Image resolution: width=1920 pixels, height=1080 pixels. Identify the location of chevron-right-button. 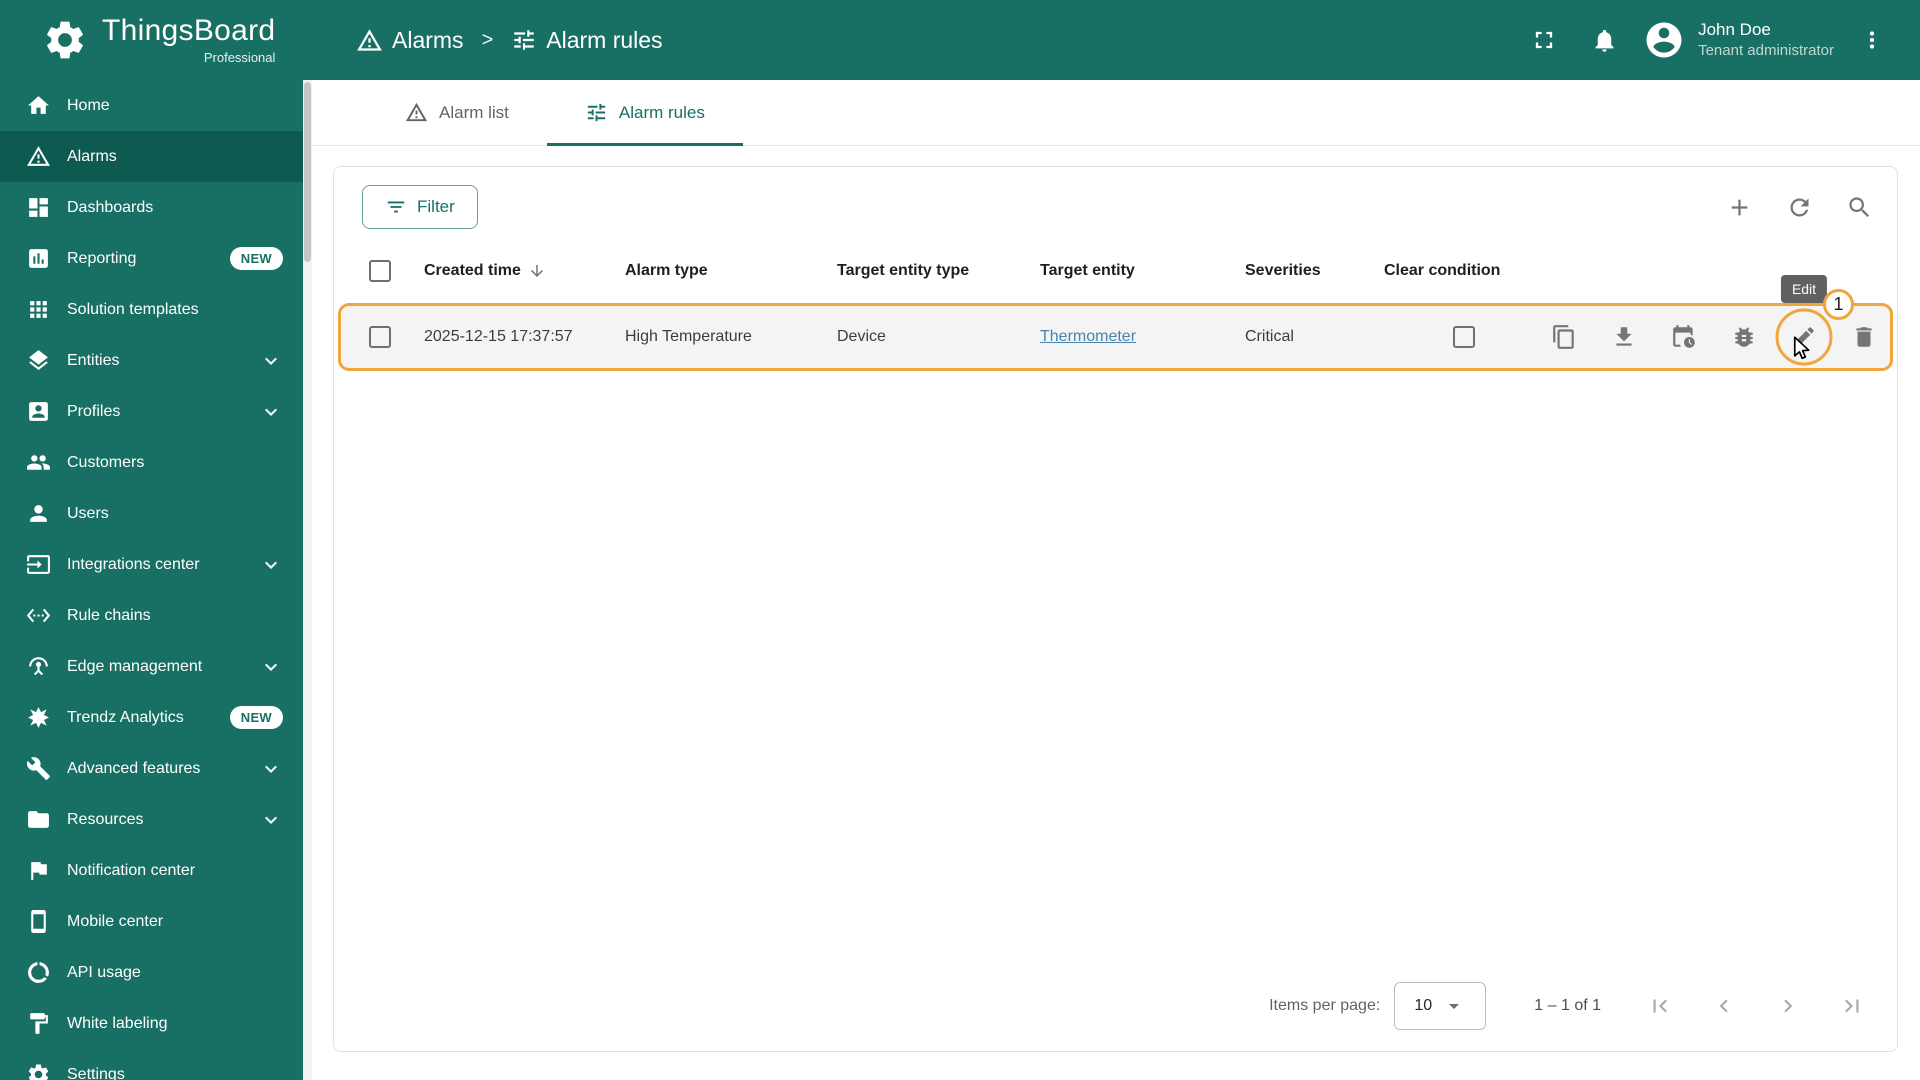
(1788, 1006).